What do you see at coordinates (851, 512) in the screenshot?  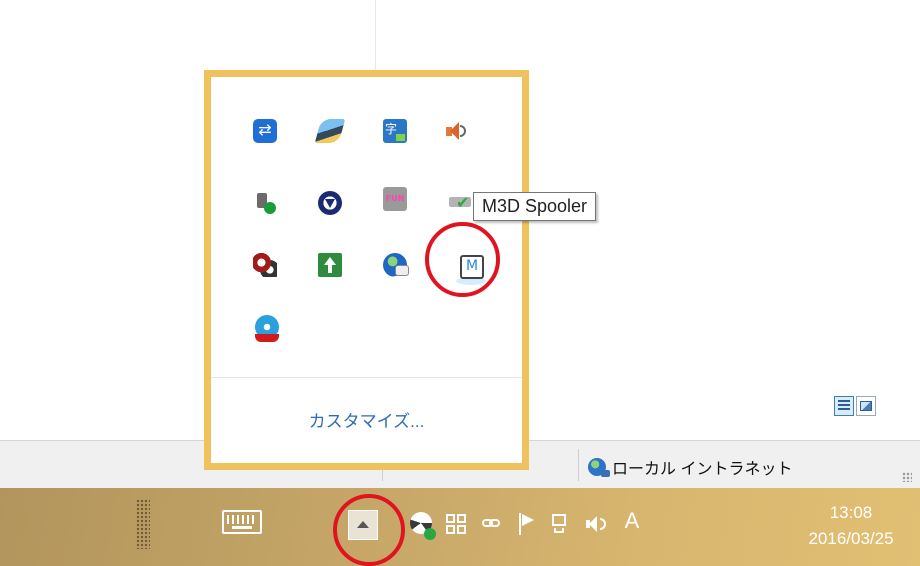 I see `clock-time: 13:08` at bounding box center [851, 512].